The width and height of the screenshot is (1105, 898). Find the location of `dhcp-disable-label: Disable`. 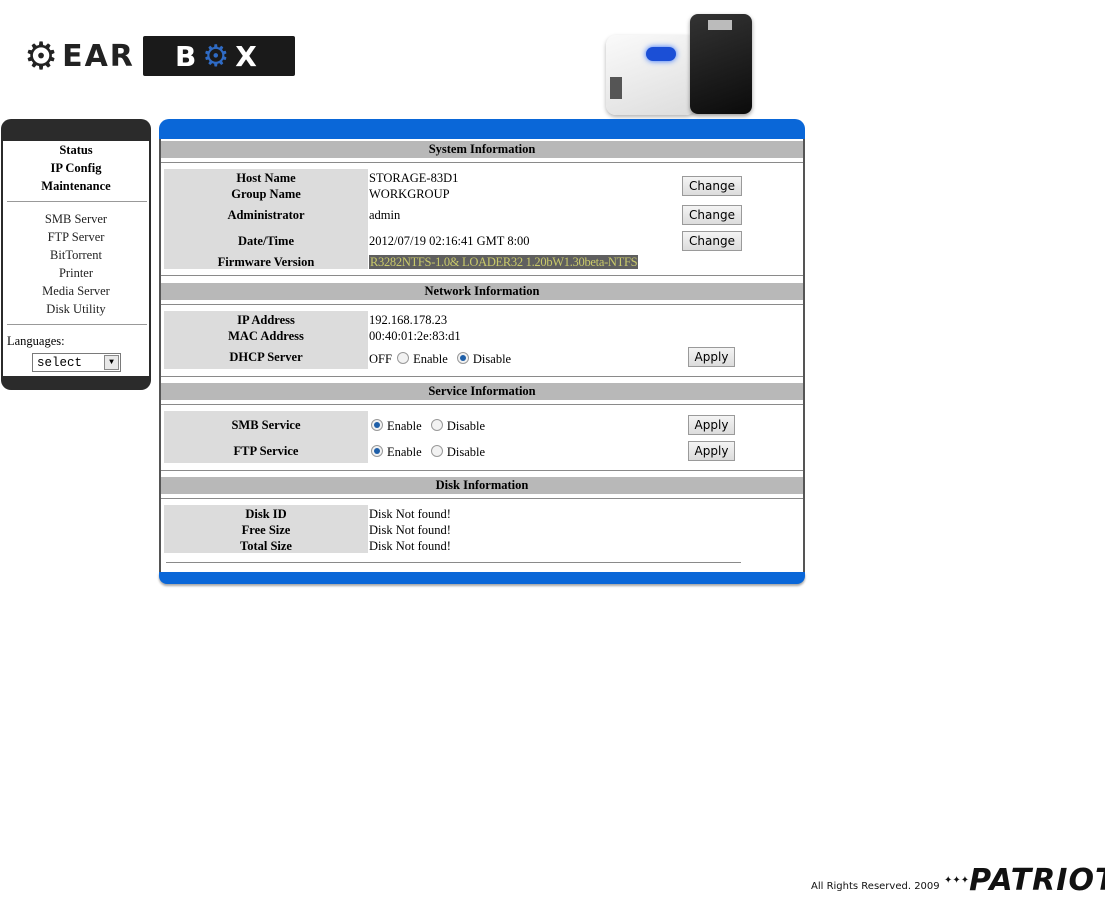

dhcp-disable-label: Disable is located at coordinates (492, 359).